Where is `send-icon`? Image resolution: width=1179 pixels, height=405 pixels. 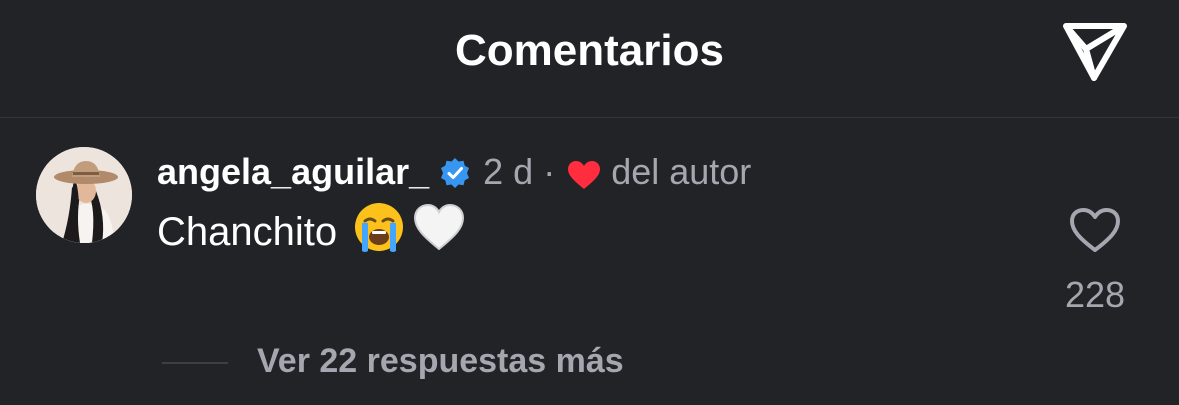
send-icon is located at coordinates (1095, 52).